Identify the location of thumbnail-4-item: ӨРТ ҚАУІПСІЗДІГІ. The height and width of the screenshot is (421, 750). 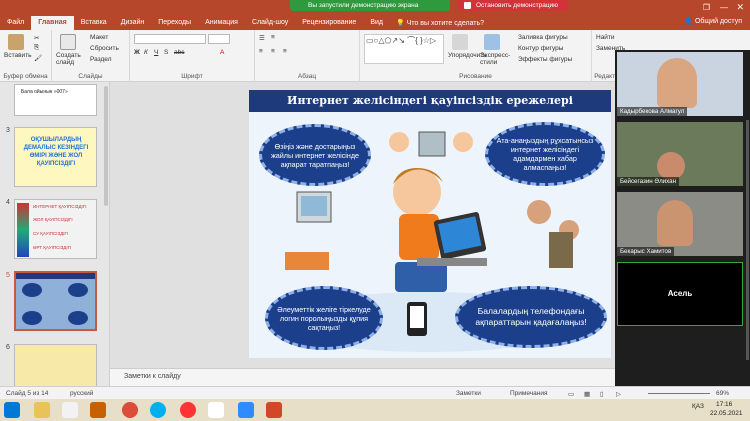
(52, 247).